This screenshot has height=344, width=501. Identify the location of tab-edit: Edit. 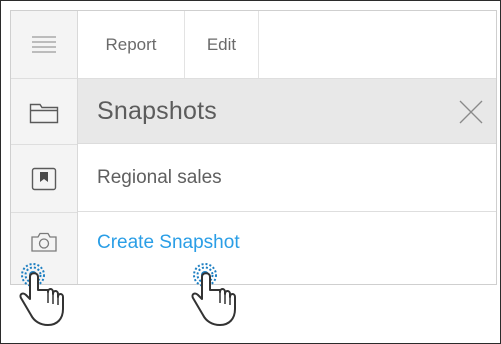
(222, 44).